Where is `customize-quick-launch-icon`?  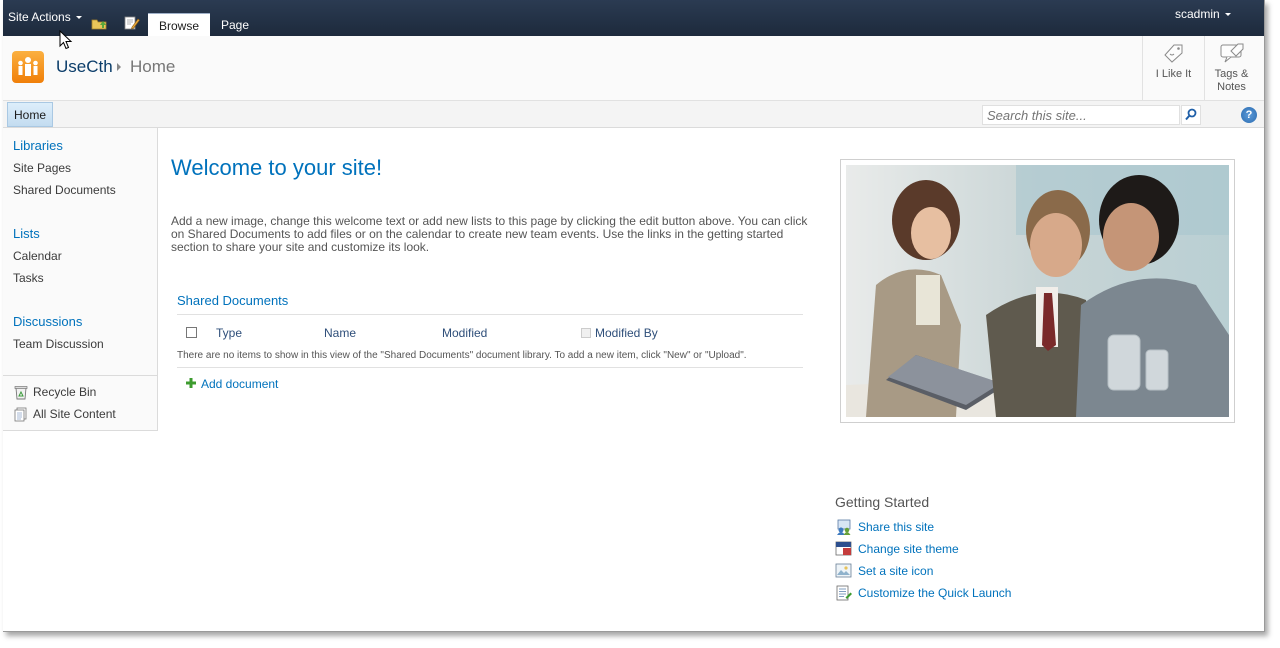
customize-quick-launch-icon is located at coordinates (844, 593).